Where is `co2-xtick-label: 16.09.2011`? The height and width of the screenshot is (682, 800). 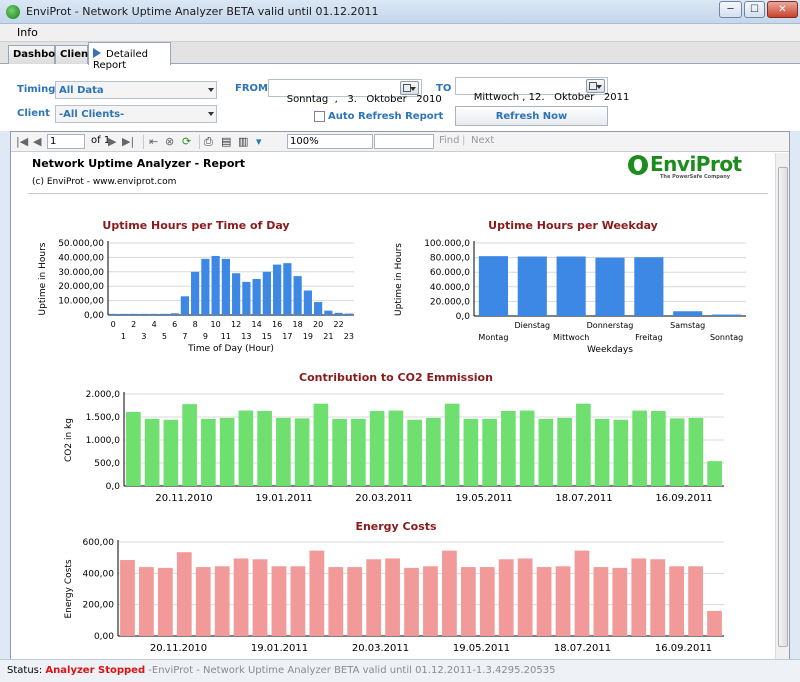 co2-xtick-label: 16.09.2011 is located at coordinates (683, 498).